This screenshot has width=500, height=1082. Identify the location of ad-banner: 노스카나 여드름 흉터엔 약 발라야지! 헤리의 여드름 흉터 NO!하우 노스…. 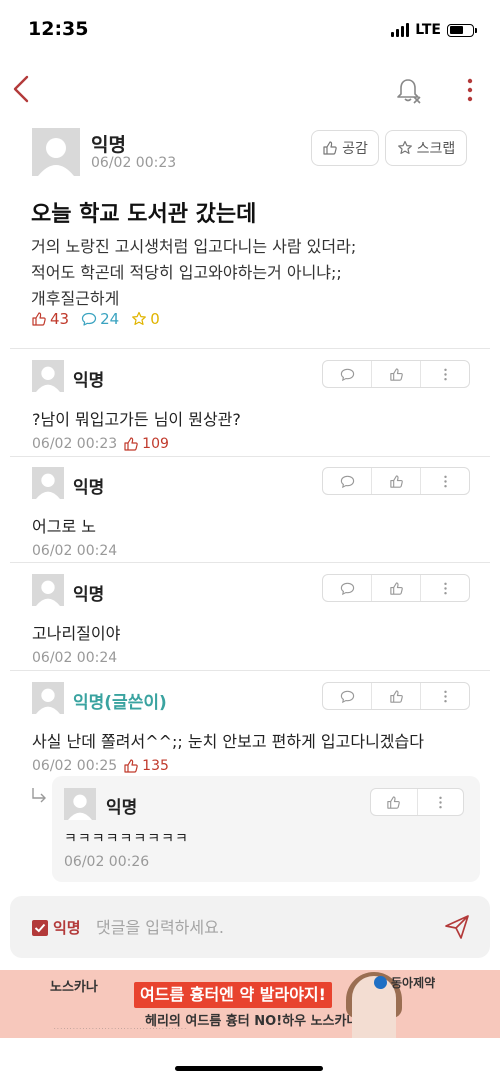
(250, 1004).